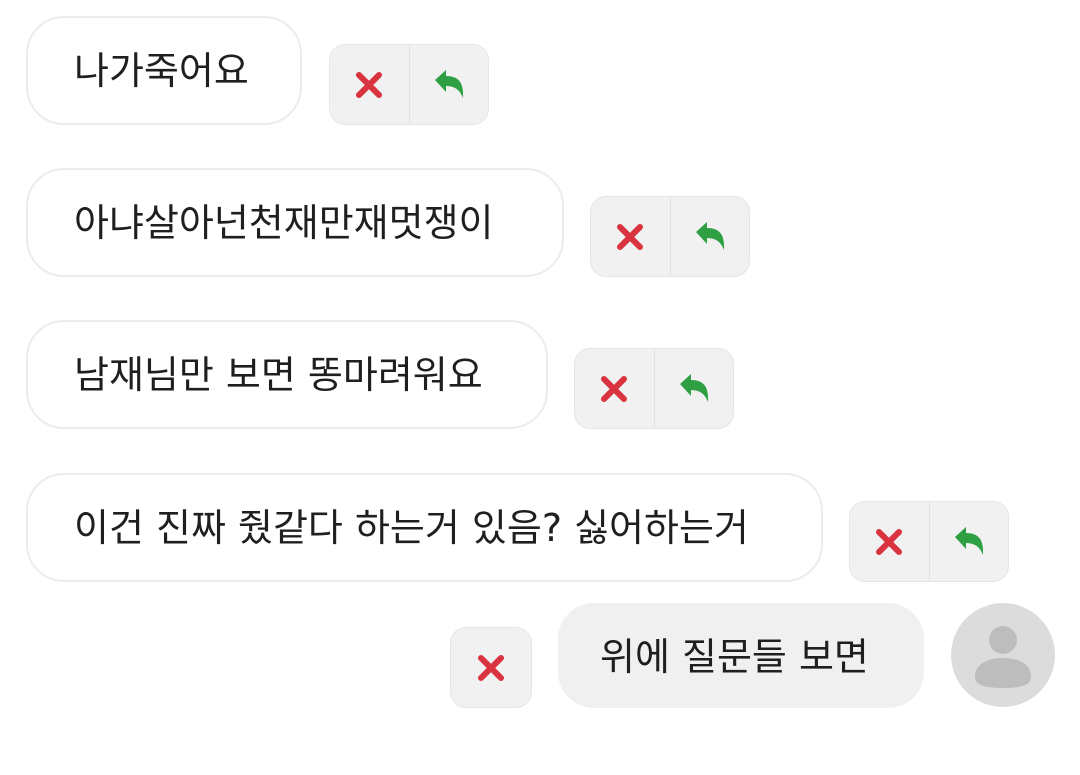 The image size is (1080, 775). What do you see at coordinates (284, 223) in the screenshot?
I see `message-text: 아냐살아넌천재만재멋쟁이` at bounding box center [284, 223].